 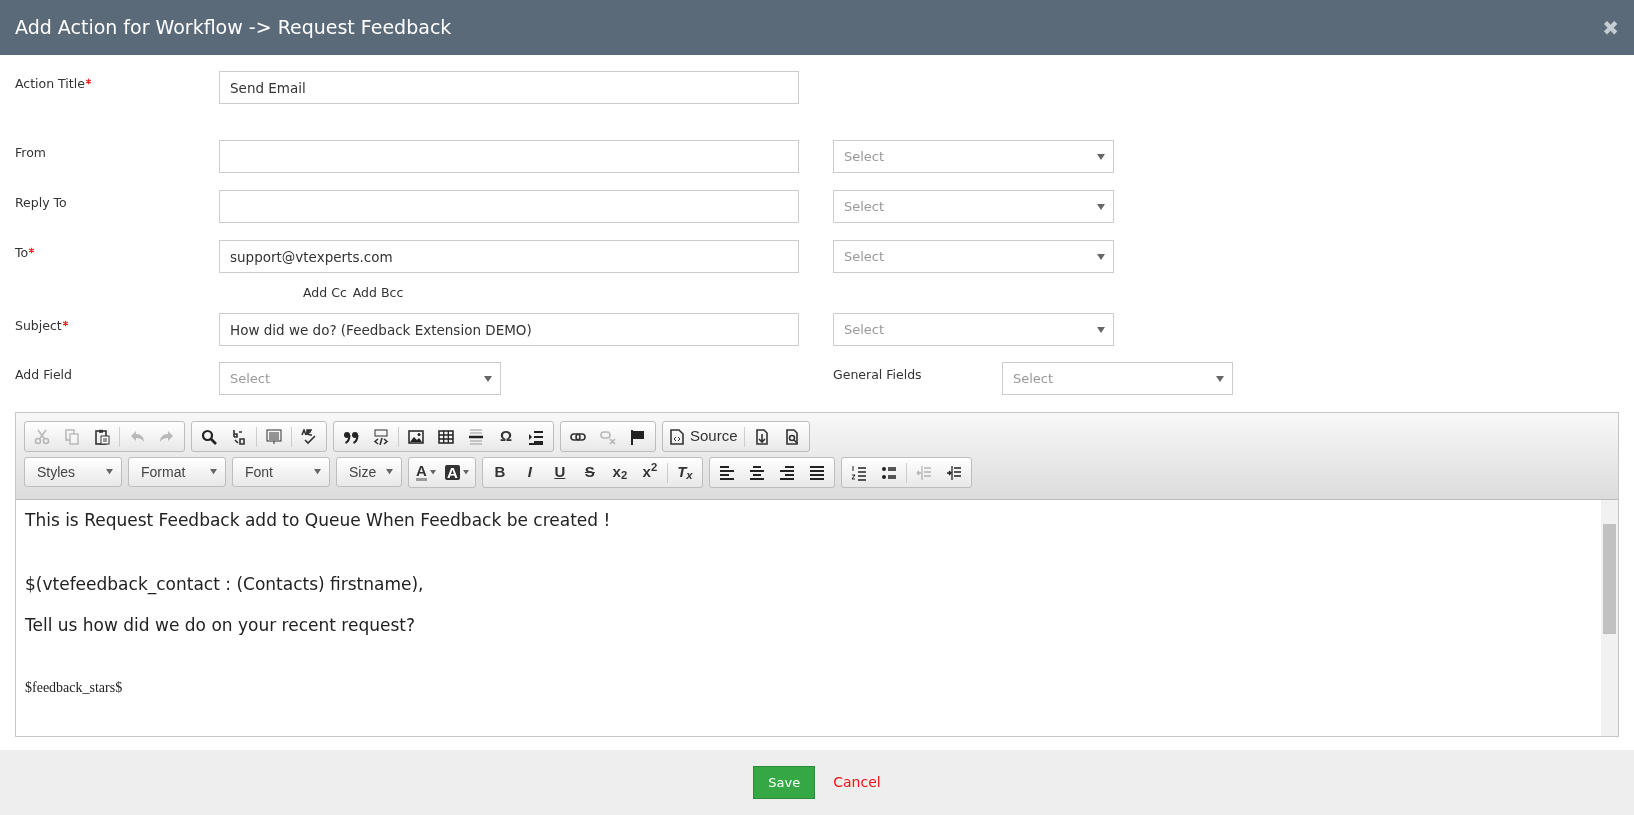 I want to click on field-label: From, so click(x=30, y=152).